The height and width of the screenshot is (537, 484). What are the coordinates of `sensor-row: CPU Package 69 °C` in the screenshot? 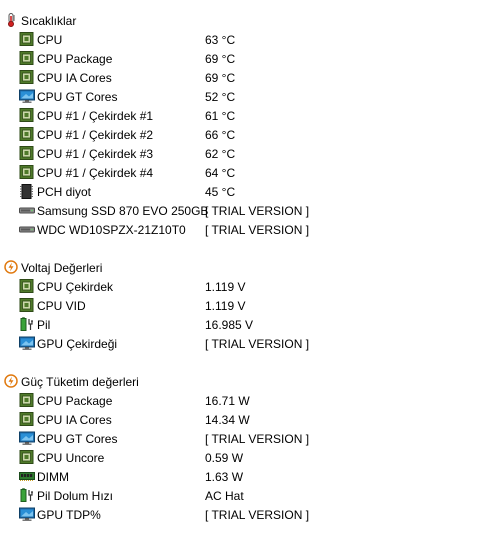 It's located at (242, 58).